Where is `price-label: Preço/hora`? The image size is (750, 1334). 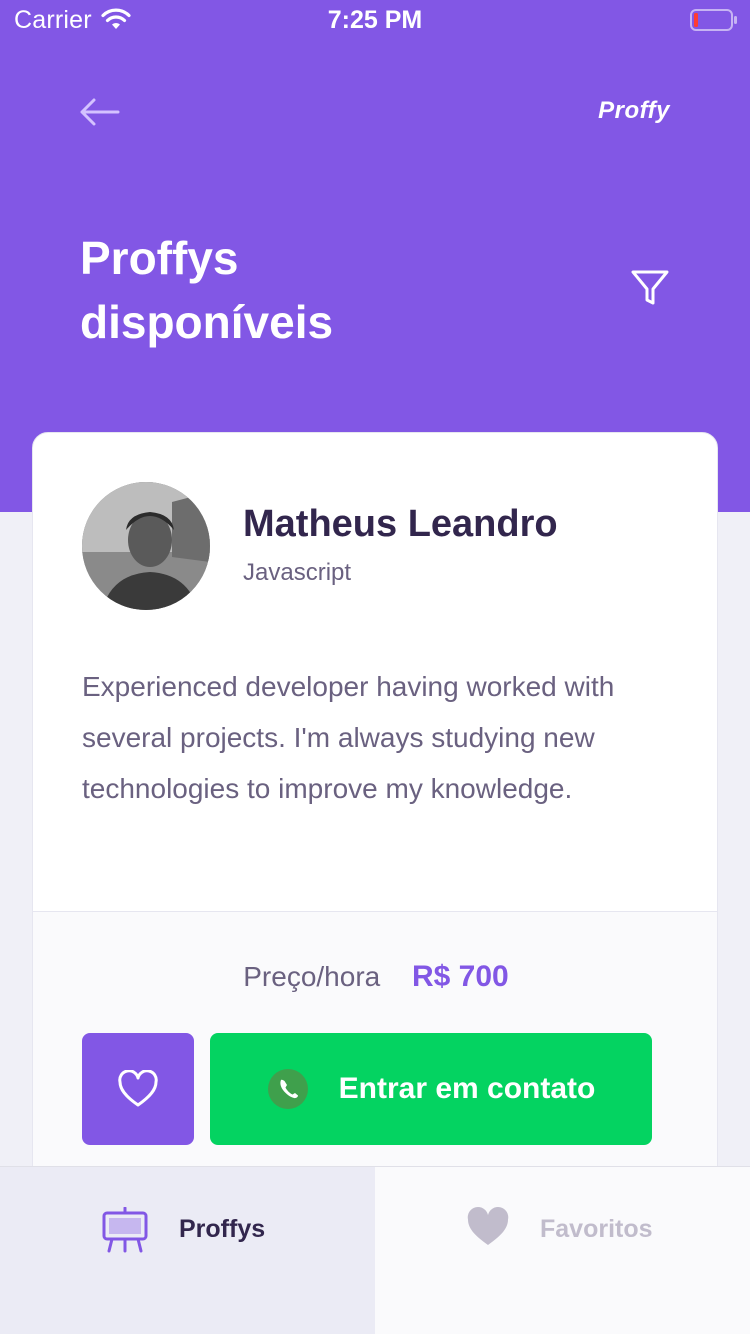
price-label: Preço/hora is located at coordinates (312, 976).